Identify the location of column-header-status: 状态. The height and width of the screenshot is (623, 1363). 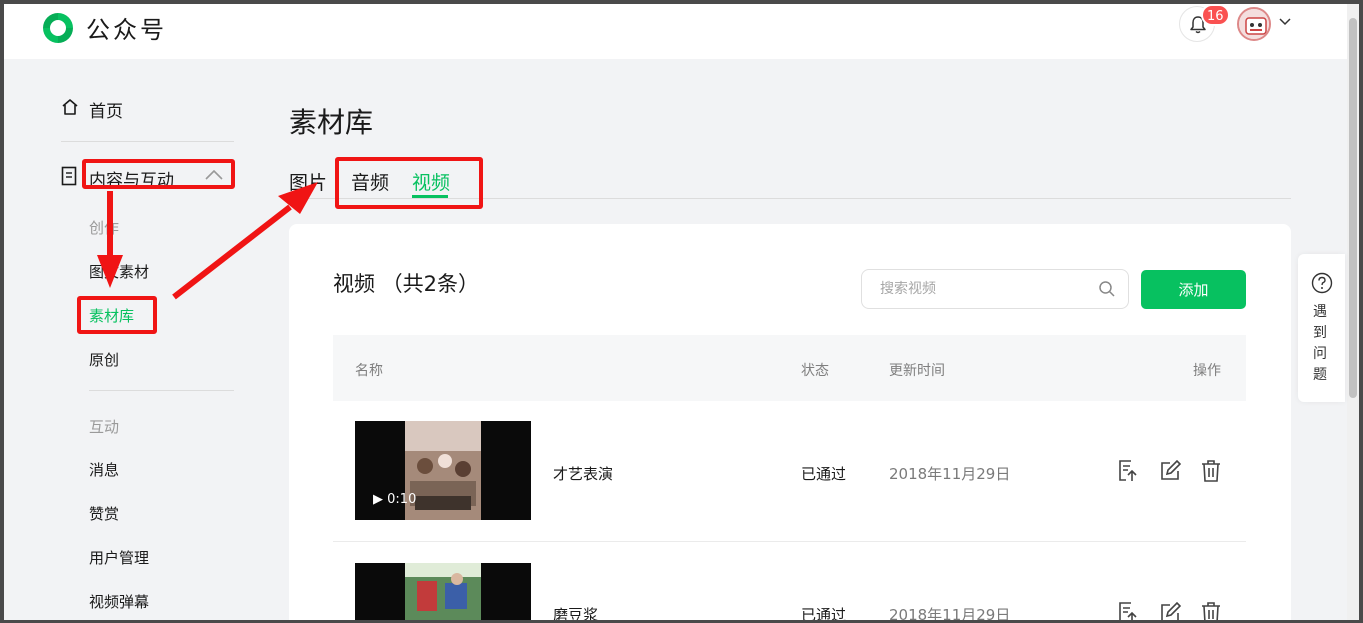
(815, 371).